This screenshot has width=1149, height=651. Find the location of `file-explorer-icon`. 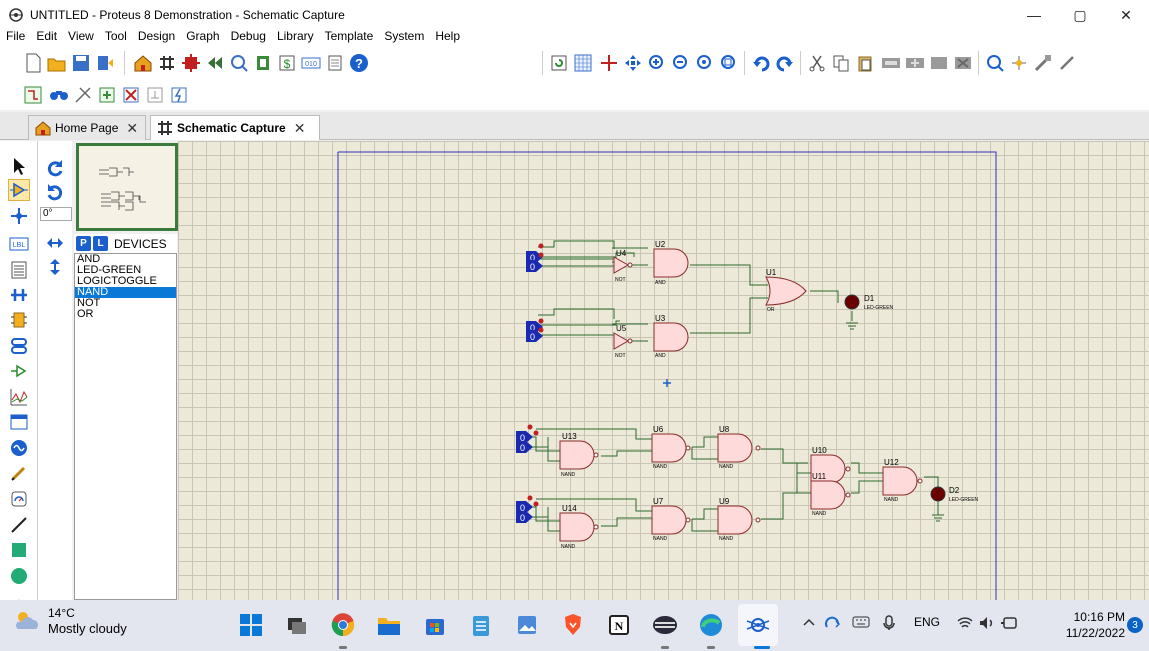

file-explorer-icon is located at coordinates (389, 625).